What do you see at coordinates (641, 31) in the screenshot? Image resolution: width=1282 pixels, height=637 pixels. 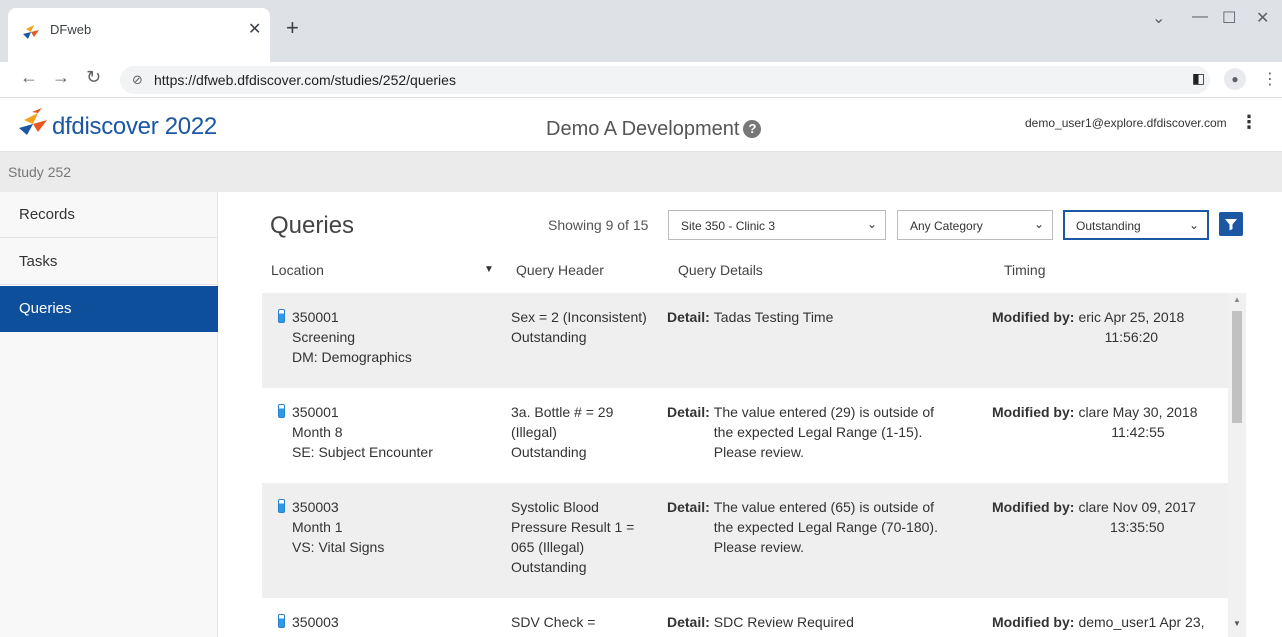 I see `browser-tab-bar: DFweb ✕ + ⌄ — ☐ ✕` at bounding box center [641, 31].